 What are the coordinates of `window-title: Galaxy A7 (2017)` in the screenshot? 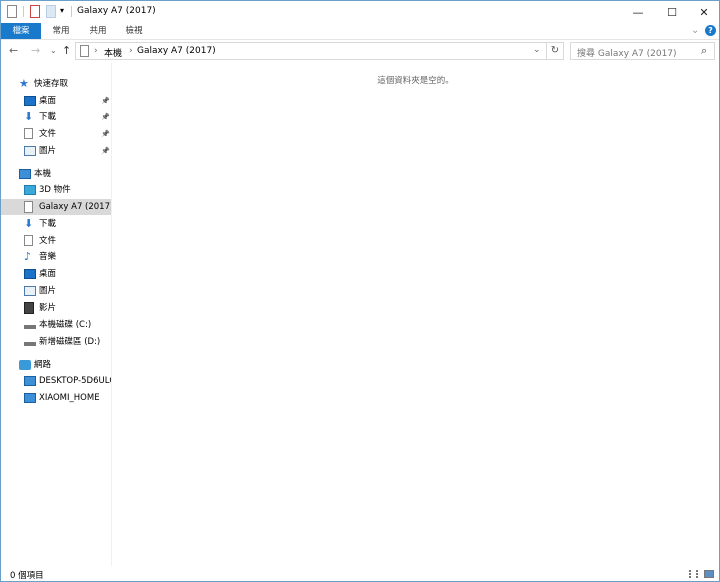 It's located at (116, 11).